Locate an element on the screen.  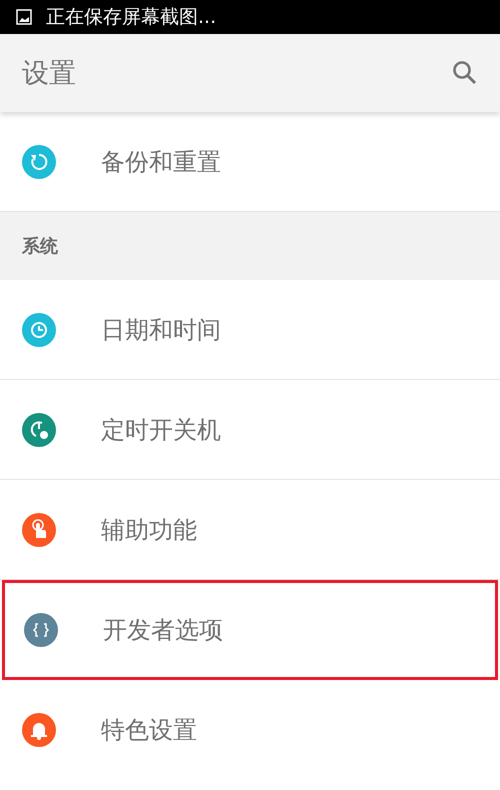
image-icon is located at coordinates (24, 17).